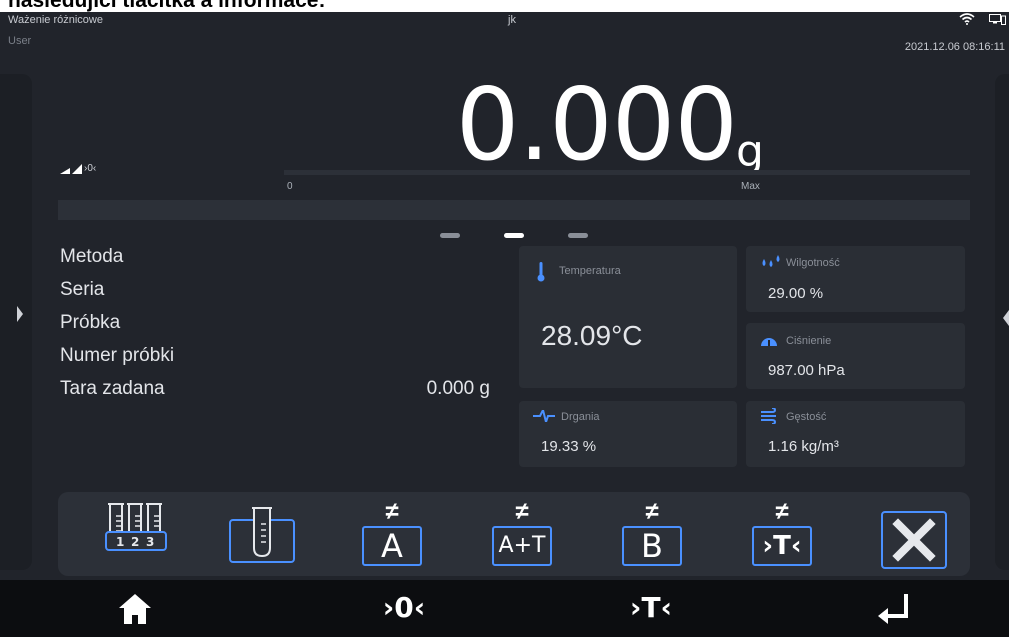 The height and width of the screenshot is (637, 1009). I want to click on param-label: Seria, so click(82, 289).